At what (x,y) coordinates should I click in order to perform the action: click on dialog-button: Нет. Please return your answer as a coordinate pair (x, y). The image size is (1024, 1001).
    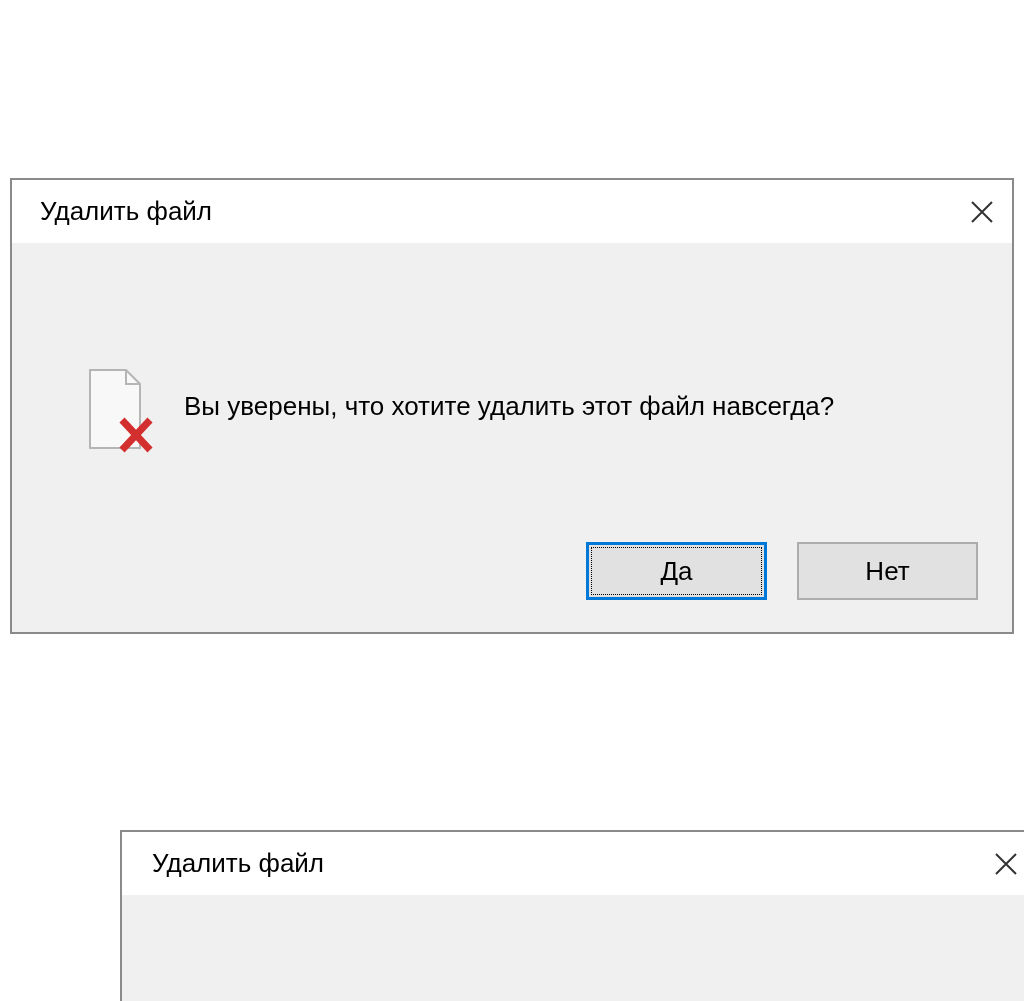
    Looking at the image, I should click on (887, 571).